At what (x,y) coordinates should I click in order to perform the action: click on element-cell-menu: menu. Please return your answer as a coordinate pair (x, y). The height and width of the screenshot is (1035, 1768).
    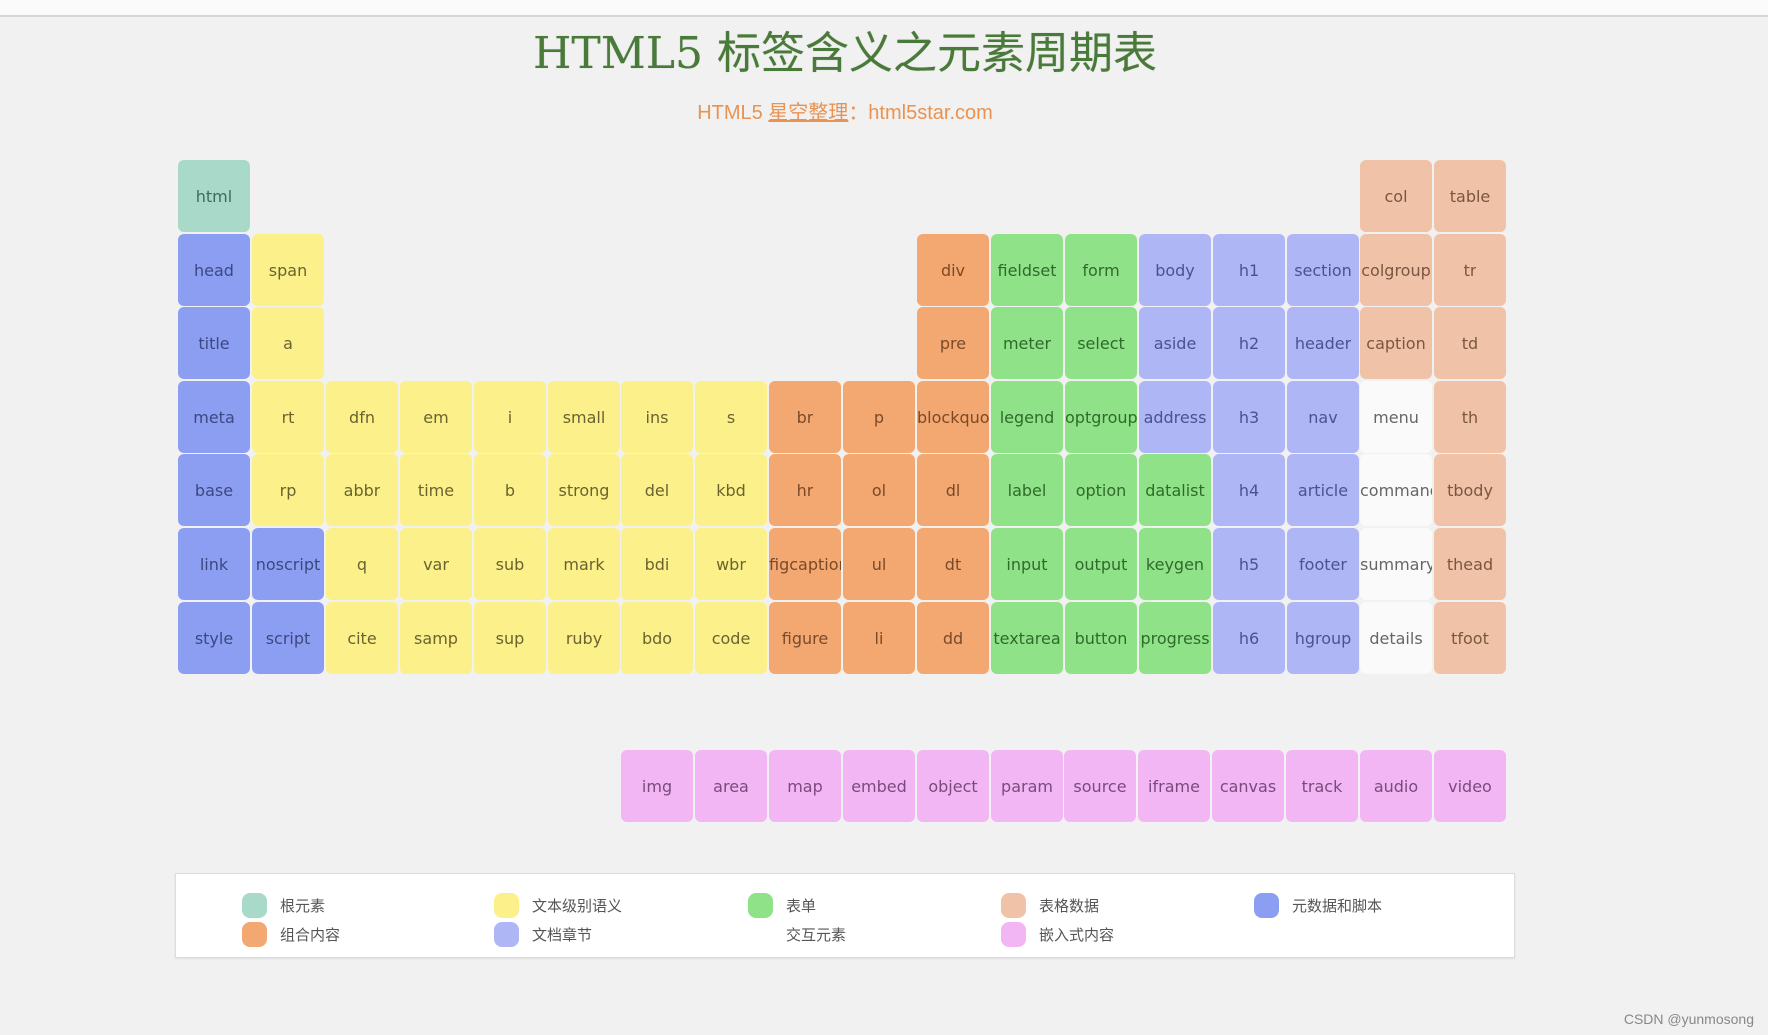
    Looking at the image, I should click on (1396, 417).